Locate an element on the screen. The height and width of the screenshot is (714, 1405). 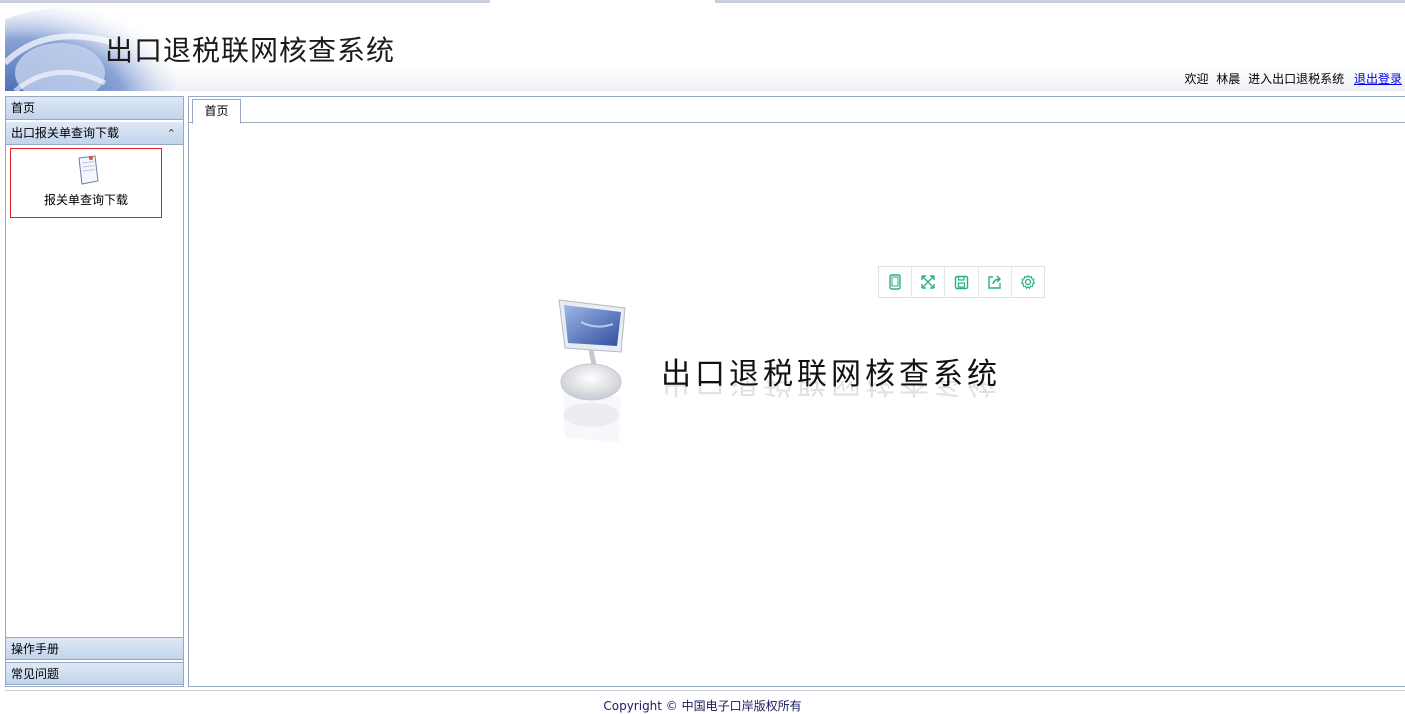
share-icon is located at coordinates (994, 282).